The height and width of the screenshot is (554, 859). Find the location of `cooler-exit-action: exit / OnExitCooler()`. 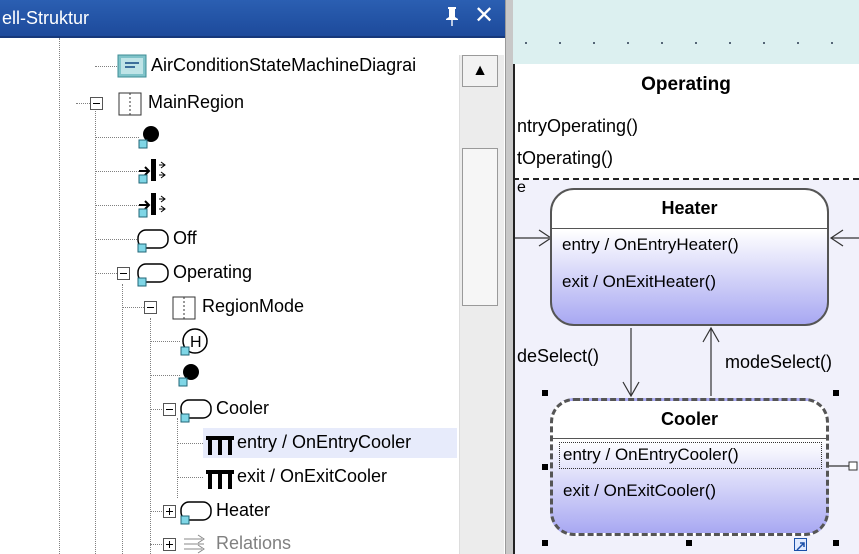

cooler-exit-action: exit / OnExitCooler() is located at coordinates (639, 491).